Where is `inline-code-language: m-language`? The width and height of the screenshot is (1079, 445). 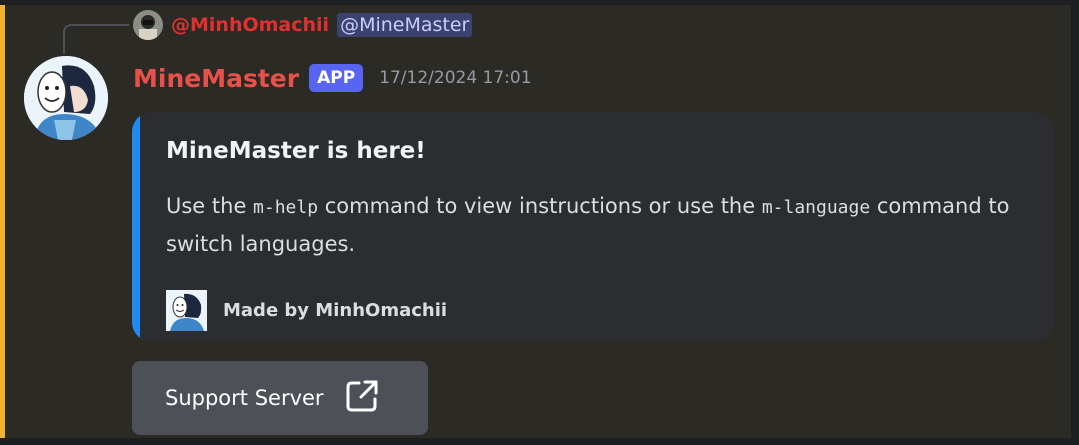
inline-code-language: m-language is located at coordinates (816, 207).